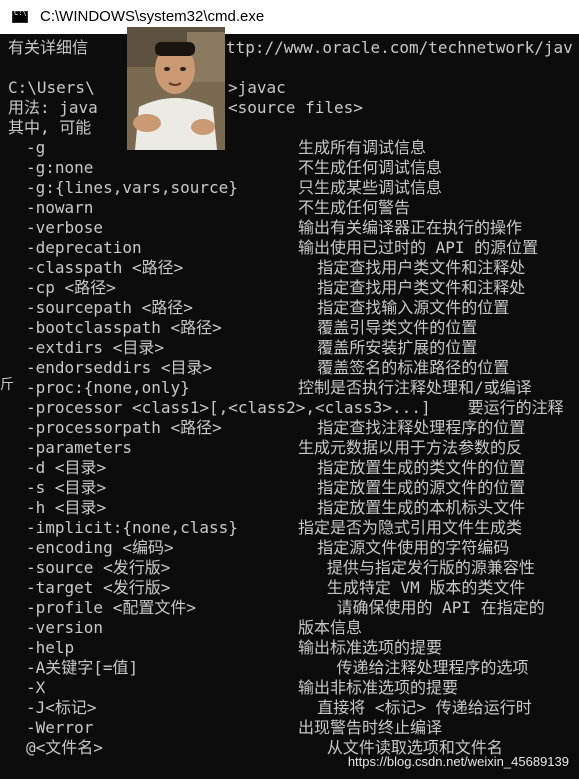 The image size is (579, 779). Describe the element at coordinates (53, 107) in the screenshot. I see `console-line-usage: 用法: java` at that location.